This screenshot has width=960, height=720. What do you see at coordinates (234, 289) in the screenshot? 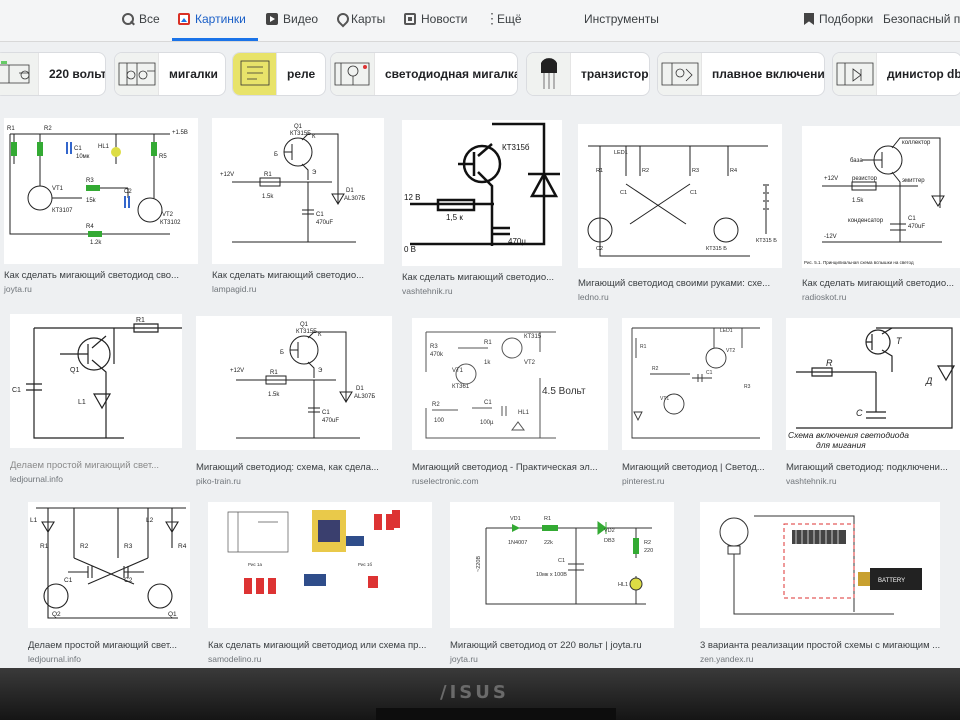
I see `result-source: lampagid.ru` at bounding box center [234, 289].